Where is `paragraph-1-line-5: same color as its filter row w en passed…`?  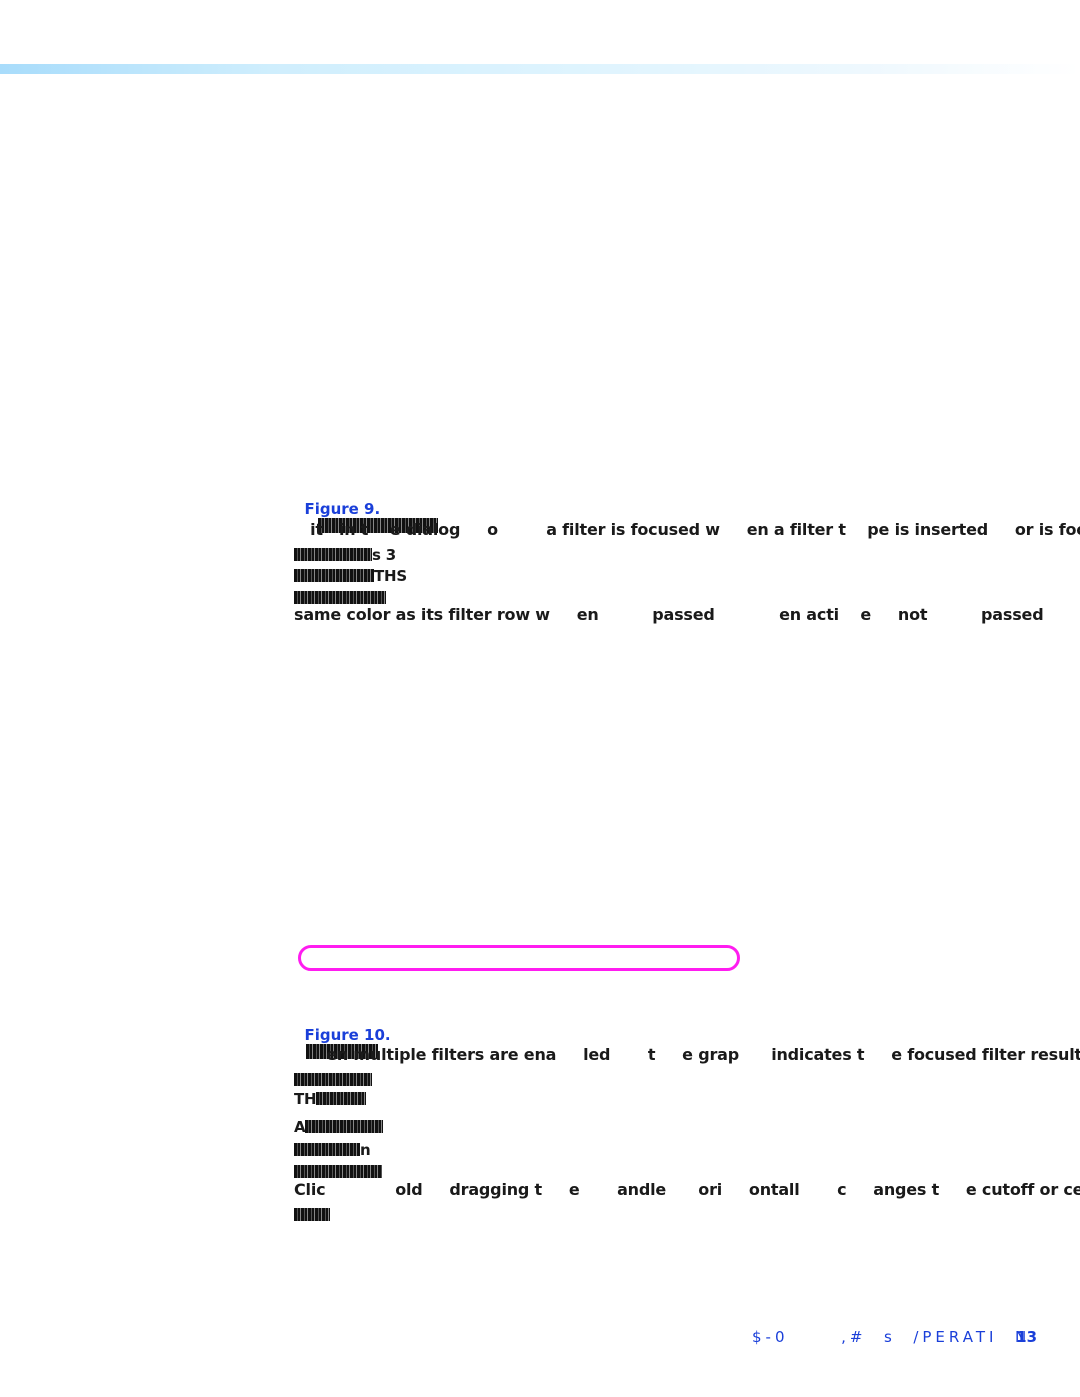 paragraph-1-line-5: same color as its filter row w en passed… is located at coordinates (669, 614).